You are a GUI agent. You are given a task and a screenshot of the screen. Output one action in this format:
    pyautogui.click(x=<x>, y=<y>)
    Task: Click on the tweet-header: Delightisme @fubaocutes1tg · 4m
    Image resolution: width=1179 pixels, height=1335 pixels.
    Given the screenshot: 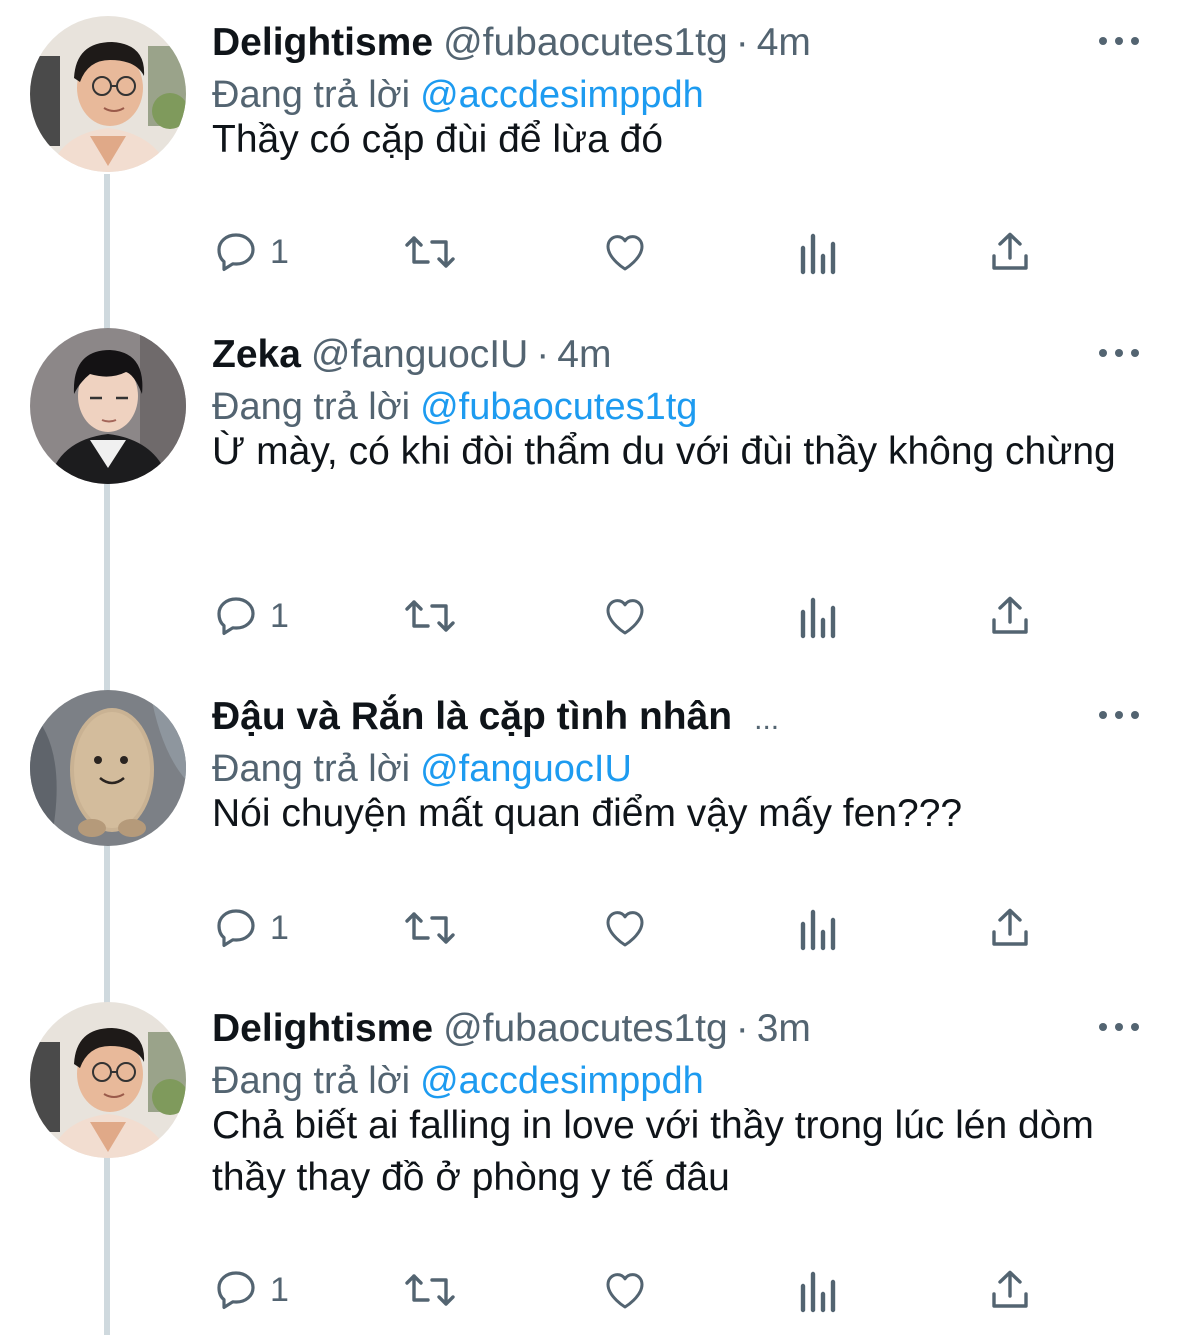 What is the action you would take?
    pyautogui.click(x=511, y=43)
    